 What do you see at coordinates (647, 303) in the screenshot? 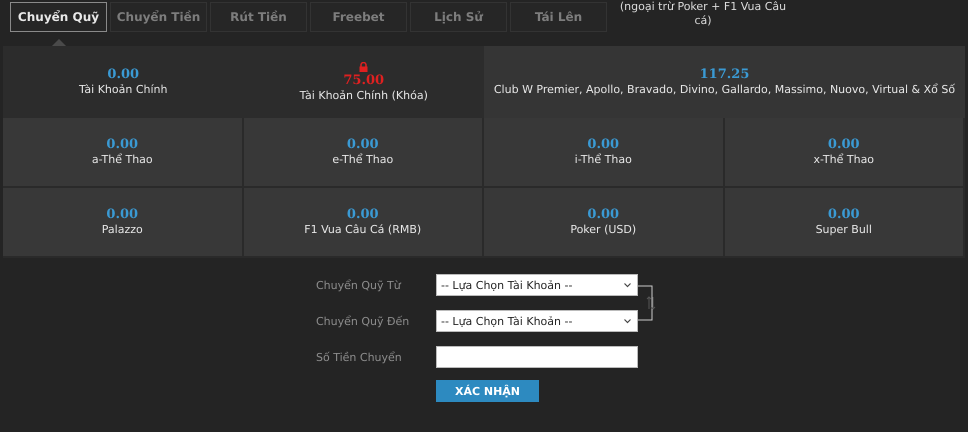
I see `swap-bracket-drawing` at bounding box center [647, 303].